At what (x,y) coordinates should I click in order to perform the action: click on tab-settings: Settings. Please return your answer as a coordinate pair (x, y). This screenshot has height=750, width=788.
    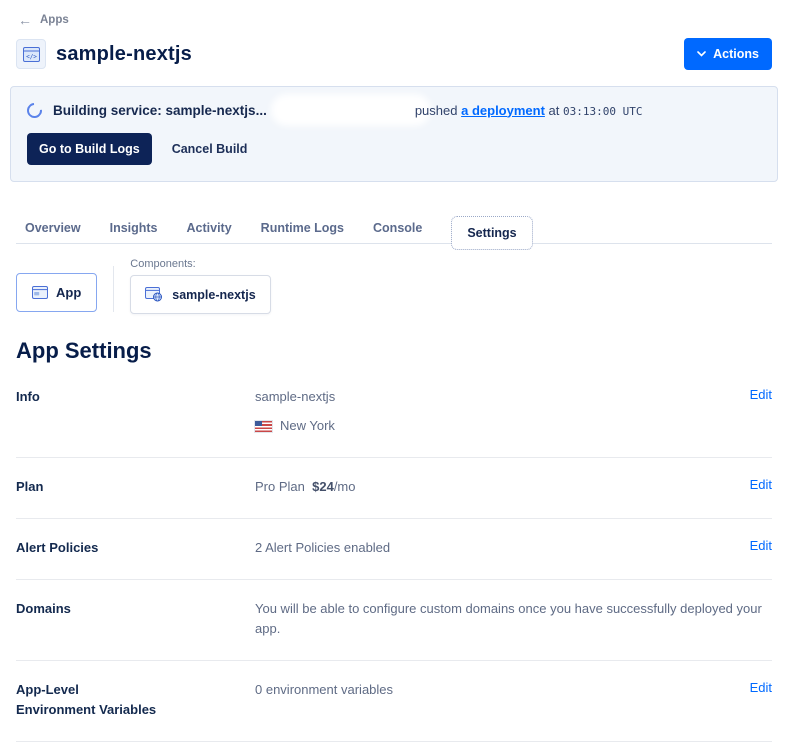
    Looking at the image, I should click on (492, 233).